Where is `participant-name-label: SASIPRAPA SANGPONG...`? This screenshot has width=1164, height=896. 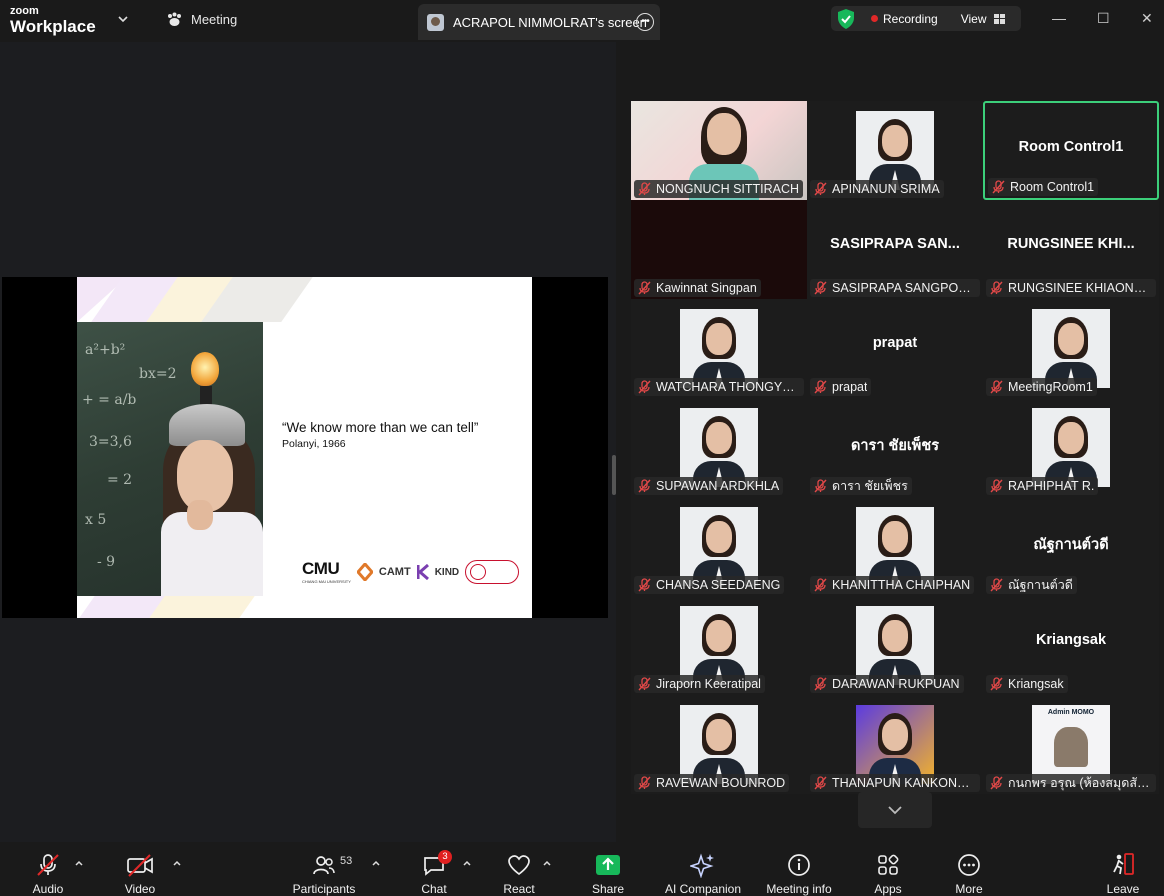
participant-name-label: SASIPRAPA SANGPONG... is located at coordinates (895, 288).